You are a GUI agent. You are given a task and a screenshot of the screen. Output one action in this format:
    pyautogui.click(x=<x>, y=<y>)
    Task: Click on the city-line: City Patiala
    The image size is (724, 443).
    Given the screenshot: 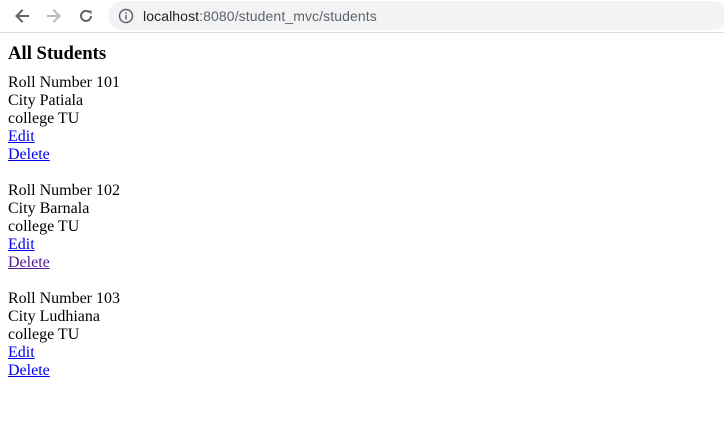 What is the action you would take?
    pyautogui.click(x=362, y=101)
    